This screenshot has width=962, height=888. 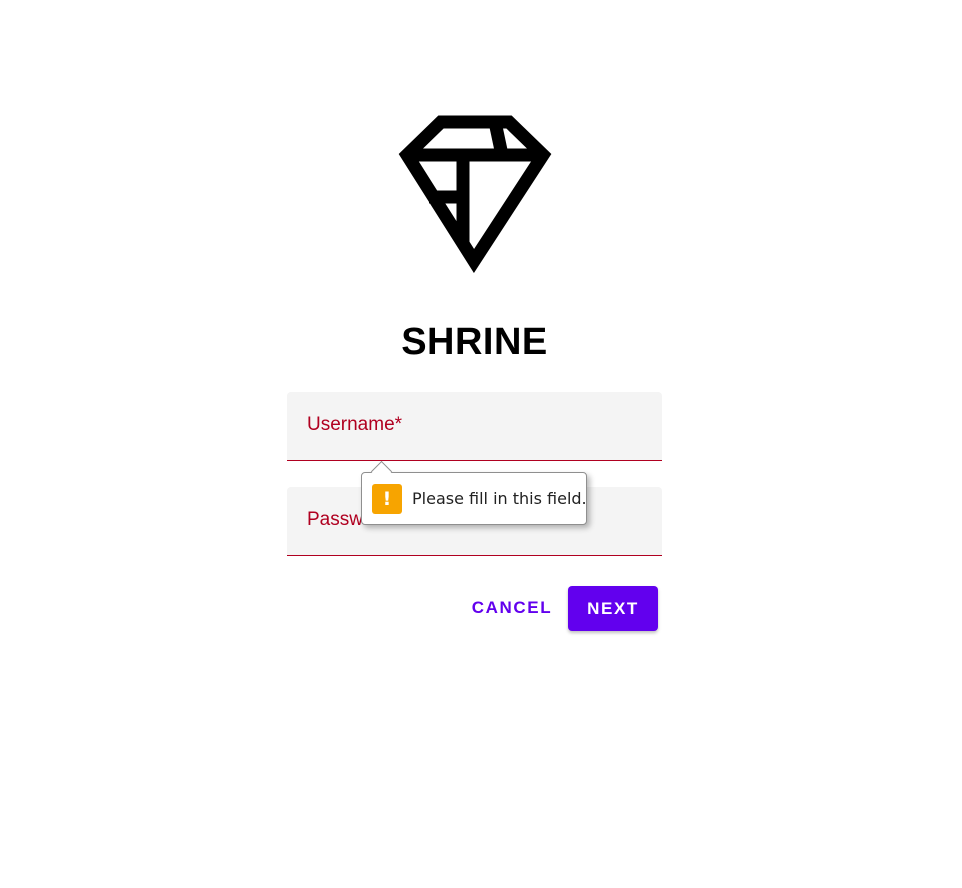 I want to click on cancel-button: CANCEL, so click(x=512, y=608).